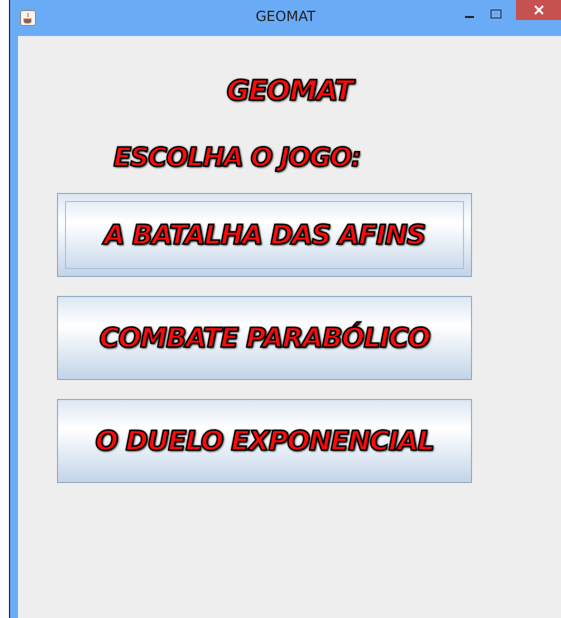 The width and height of the screenshot is (561, 618). Describe the element at coordinates (286, 17) in the screenshot. I see `window-title: GEOMAT` at that location.